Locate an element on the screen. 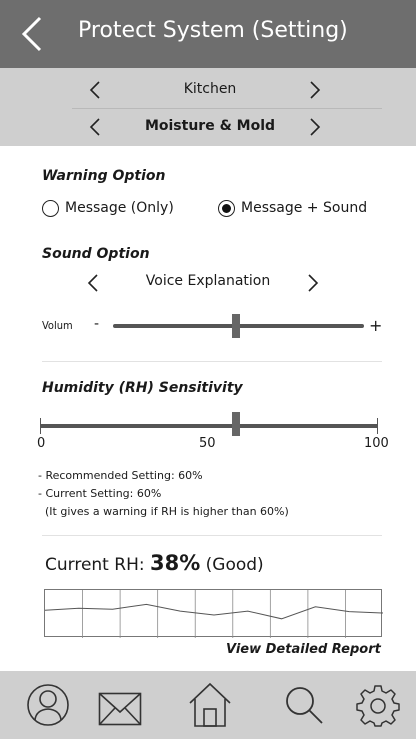 This screenshot has width=416, height=739. bottom-nav is located at coordinates (208, 705).